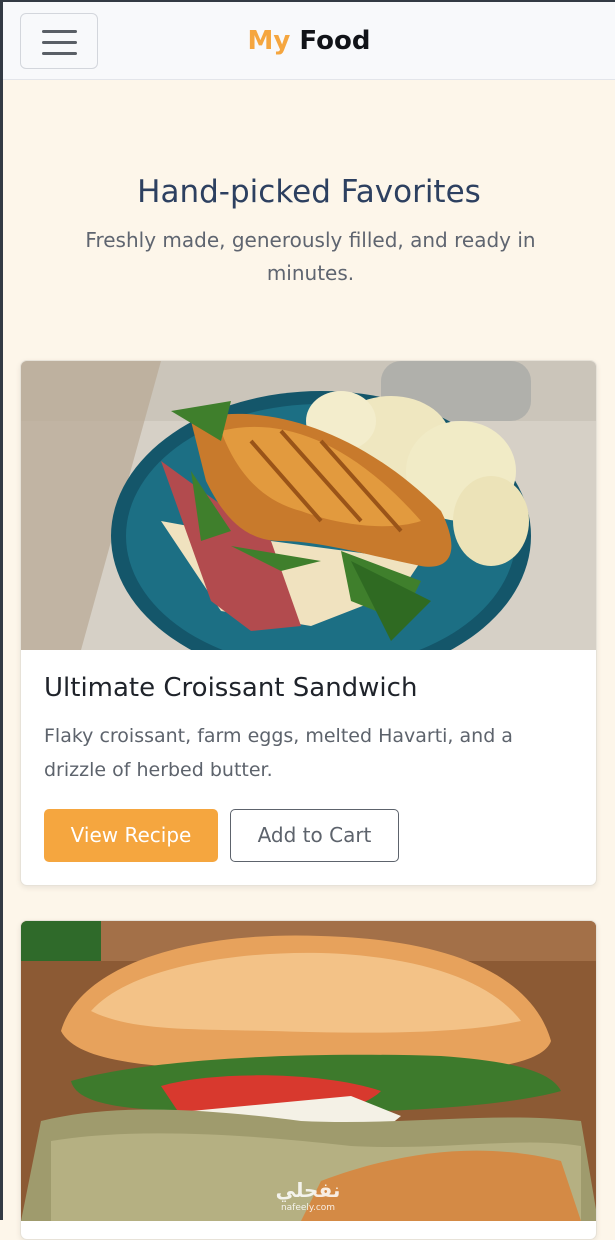 The width and height of the screenshot is (615, 1240). What do you see at coordinates (131, 835) in the screenshot?
I see `view-recipe-button: View Recipe` at bounding box center [131, 835].